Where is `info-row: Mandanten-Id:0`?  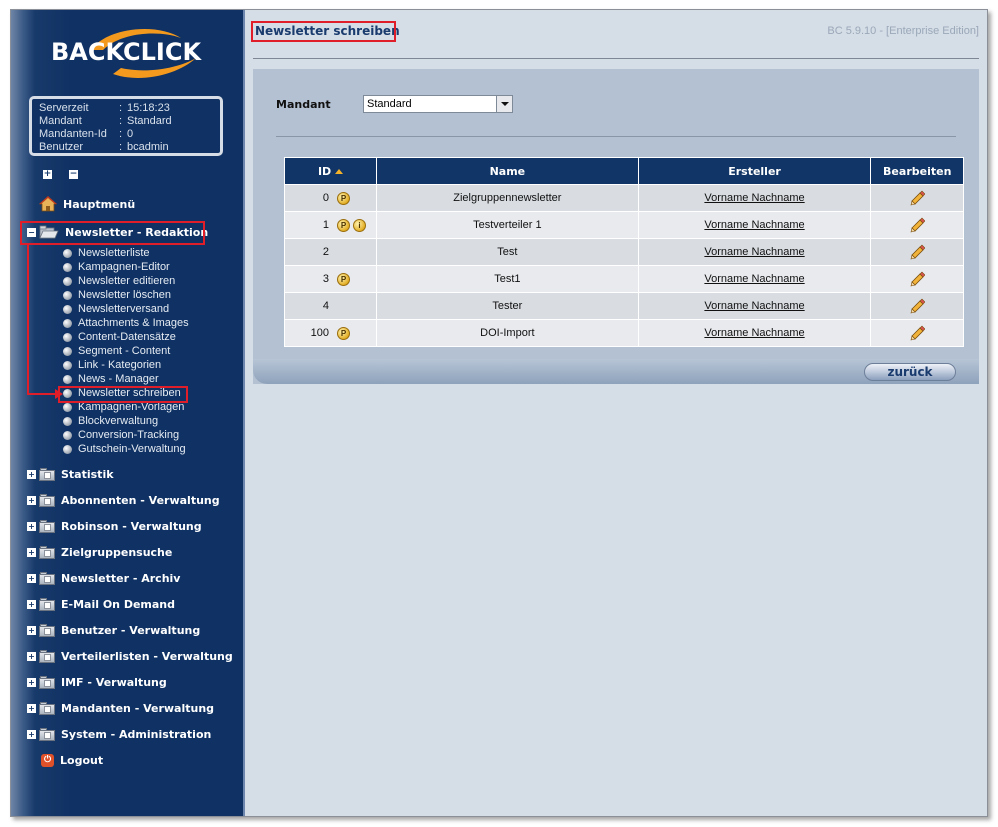
info-row: Mandanten-Id:0 is located at coordinates (129, 134).